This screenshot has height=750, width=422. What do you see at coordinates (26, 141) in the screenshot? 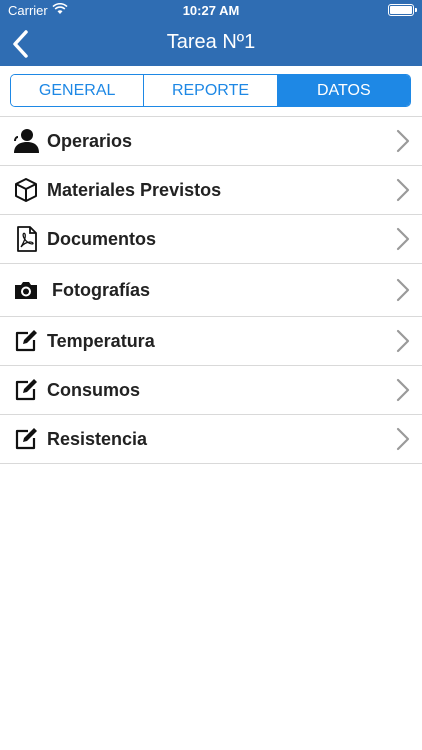
I see `user-icon` at bounding box center [26, 141].